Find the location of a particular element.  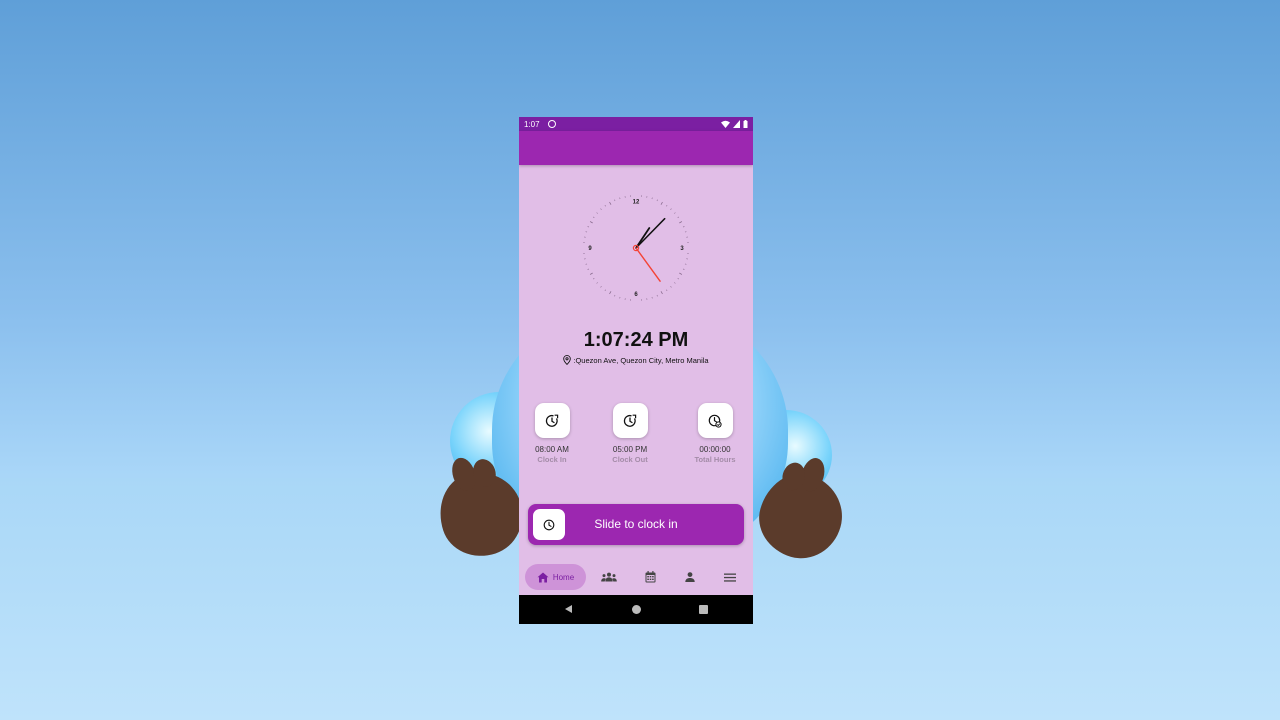

system-navigation-bar is located at coordinates (636, 609).